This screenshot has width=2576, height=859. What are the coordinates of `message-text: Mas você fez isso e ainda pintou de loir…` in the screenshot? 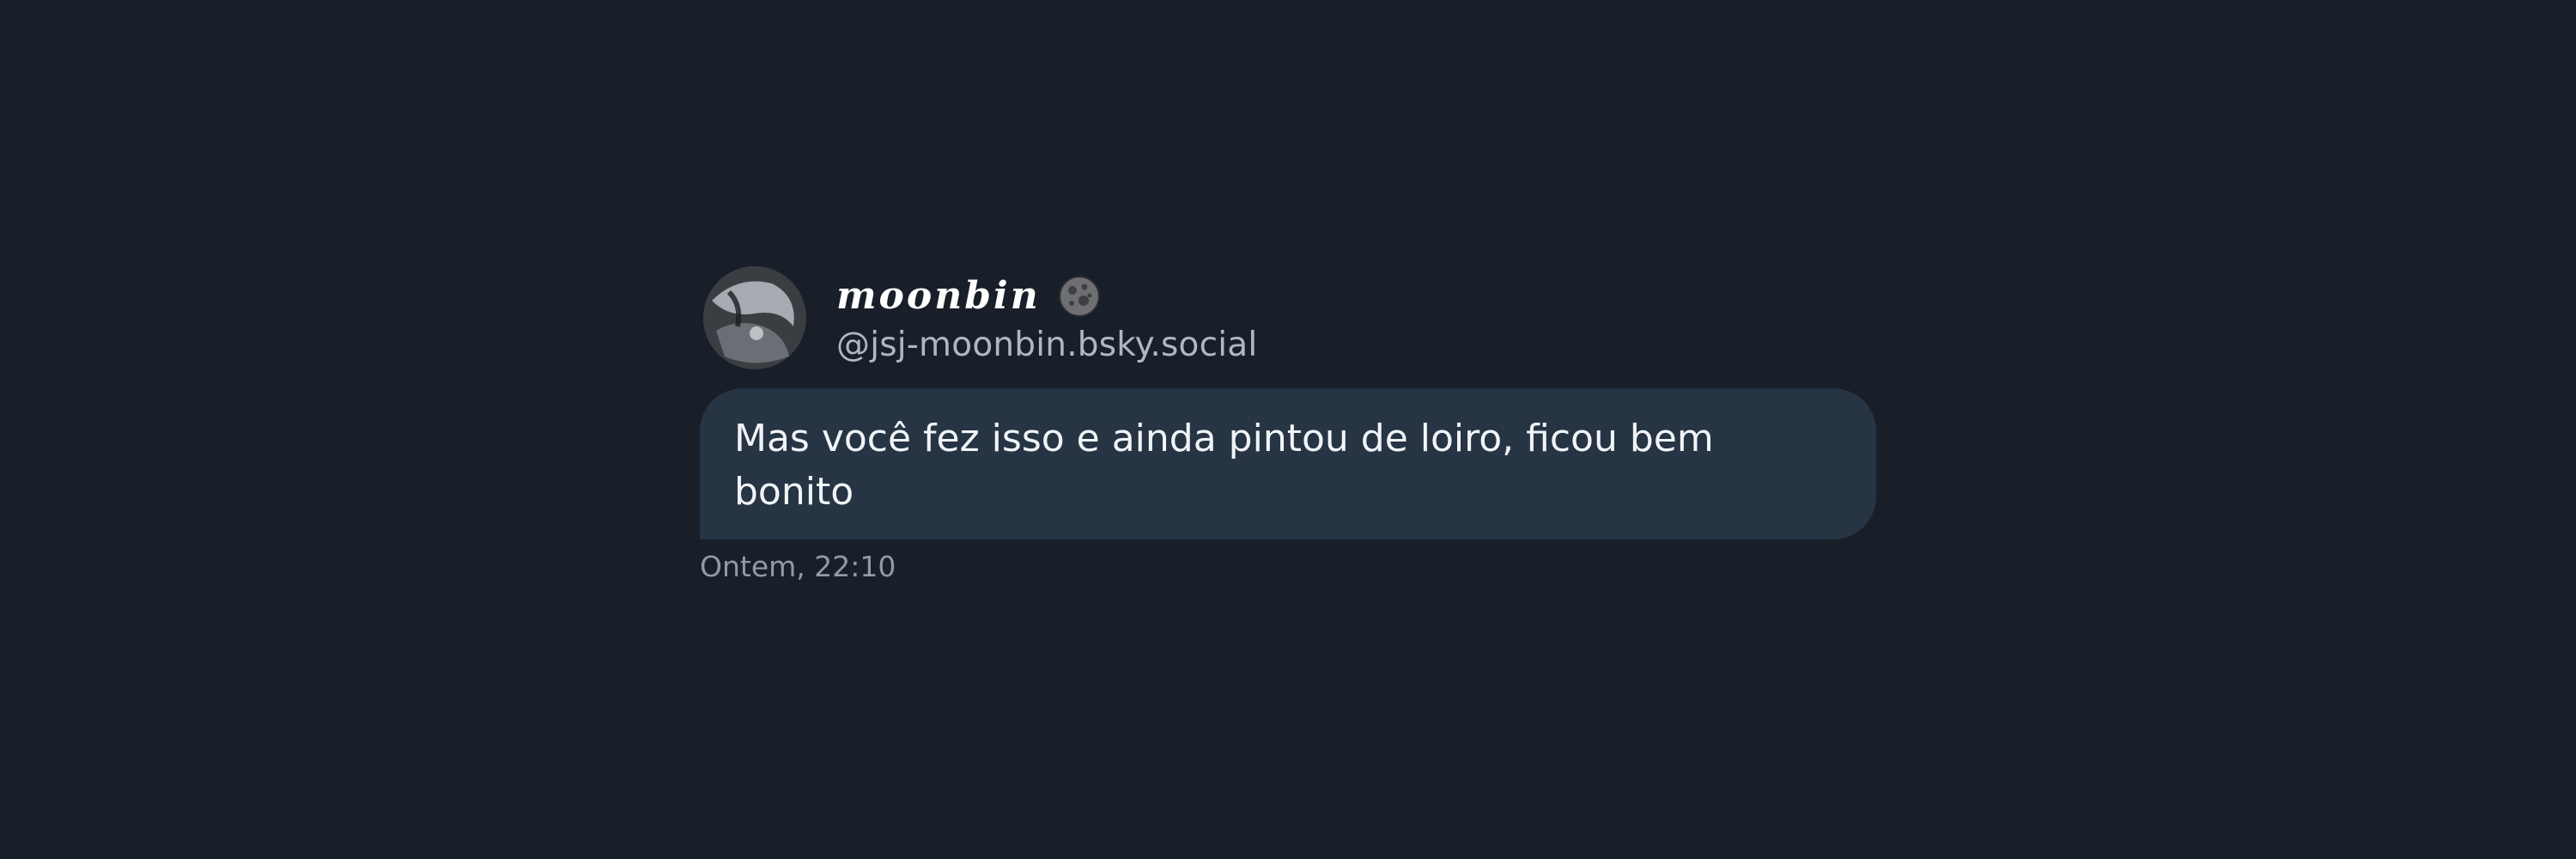 It's located at (1224, 465).